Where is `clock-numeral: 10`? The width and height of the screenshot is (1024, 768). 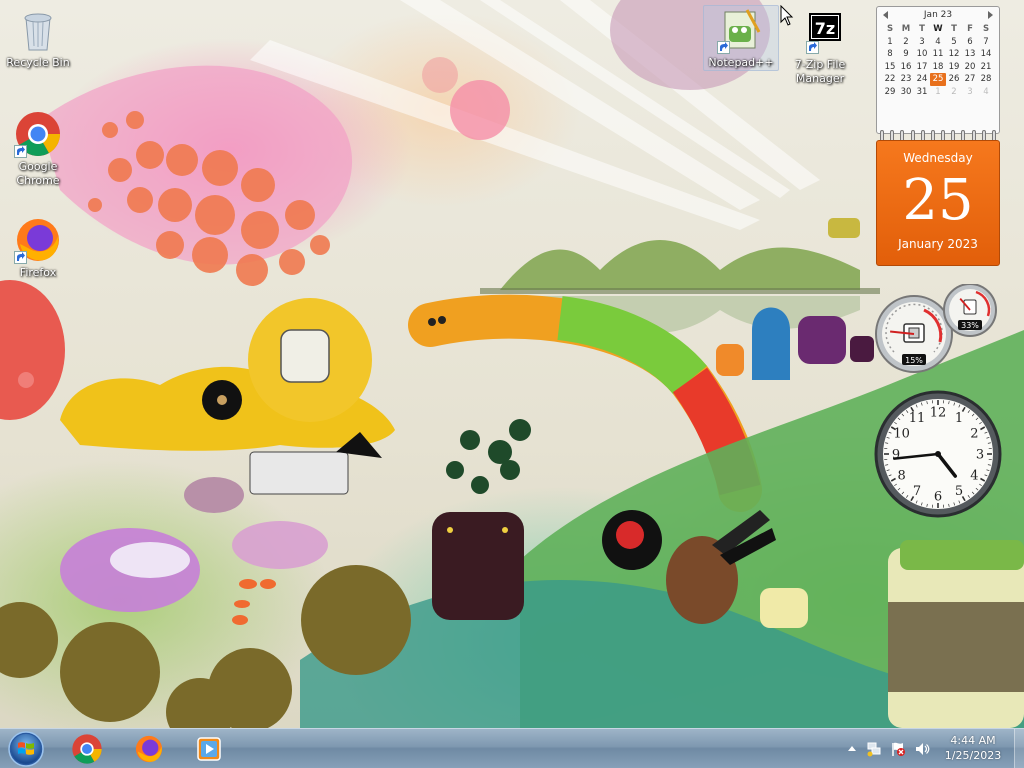
clock-numeral: 10 is located at coordinates (901, 434).